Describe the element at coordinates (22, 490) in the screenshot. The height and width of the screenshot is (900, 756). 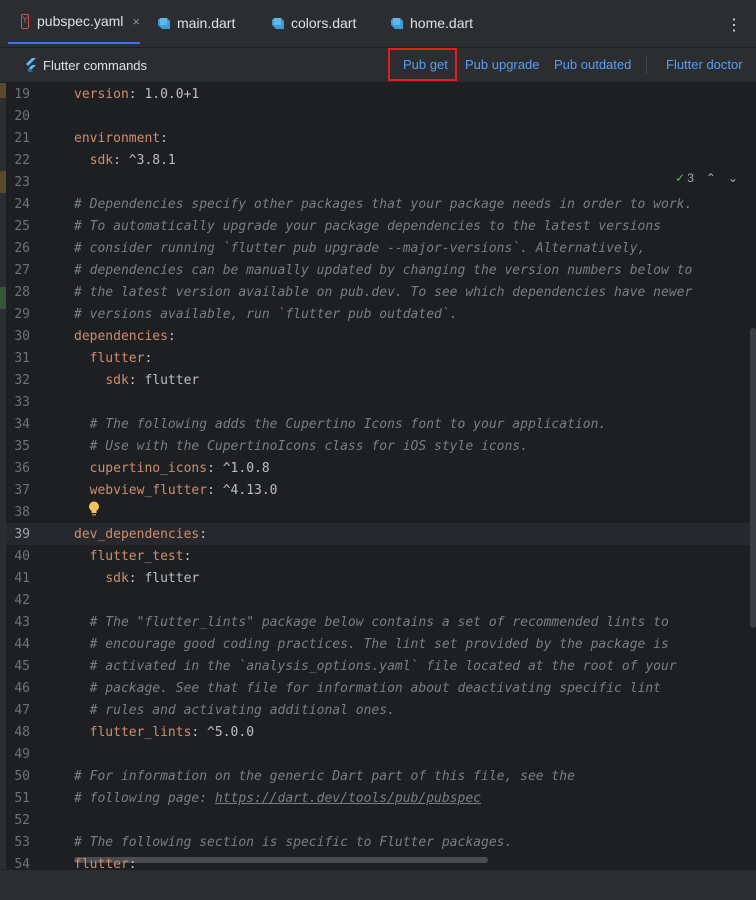
I see `line-number: 37` at that location.